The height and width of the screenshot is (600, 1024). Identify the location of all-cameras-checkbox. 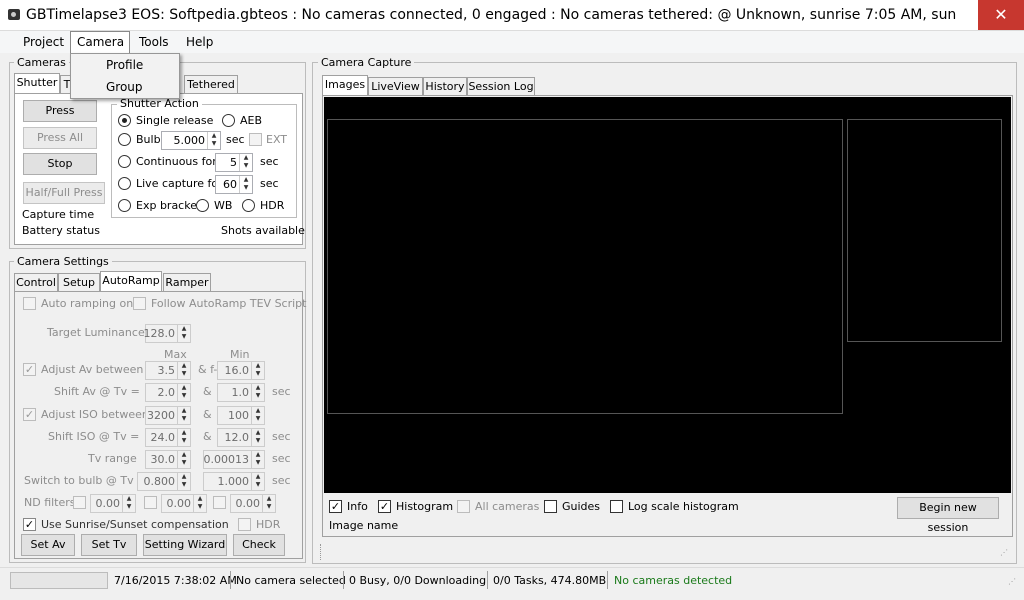
(463, 506).